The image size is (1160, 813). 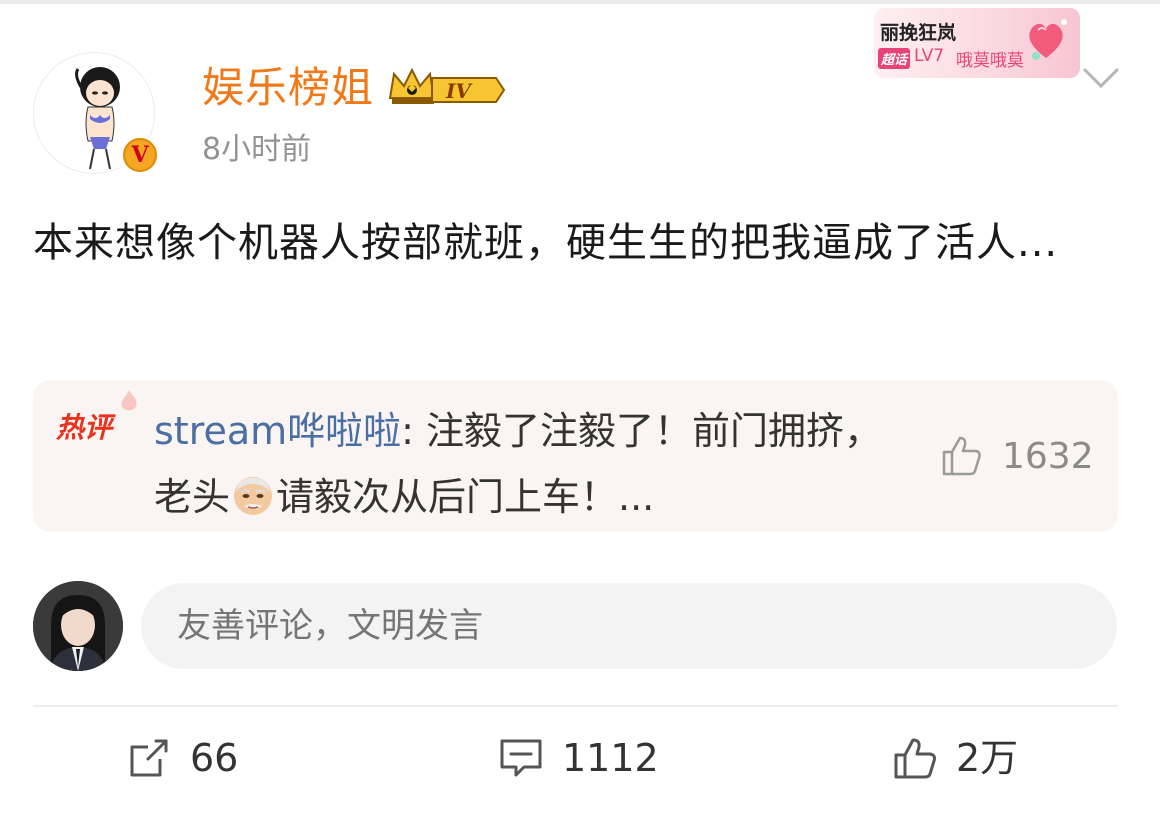 I want to click on comment-count: 1112, so click(x=610, y=758).